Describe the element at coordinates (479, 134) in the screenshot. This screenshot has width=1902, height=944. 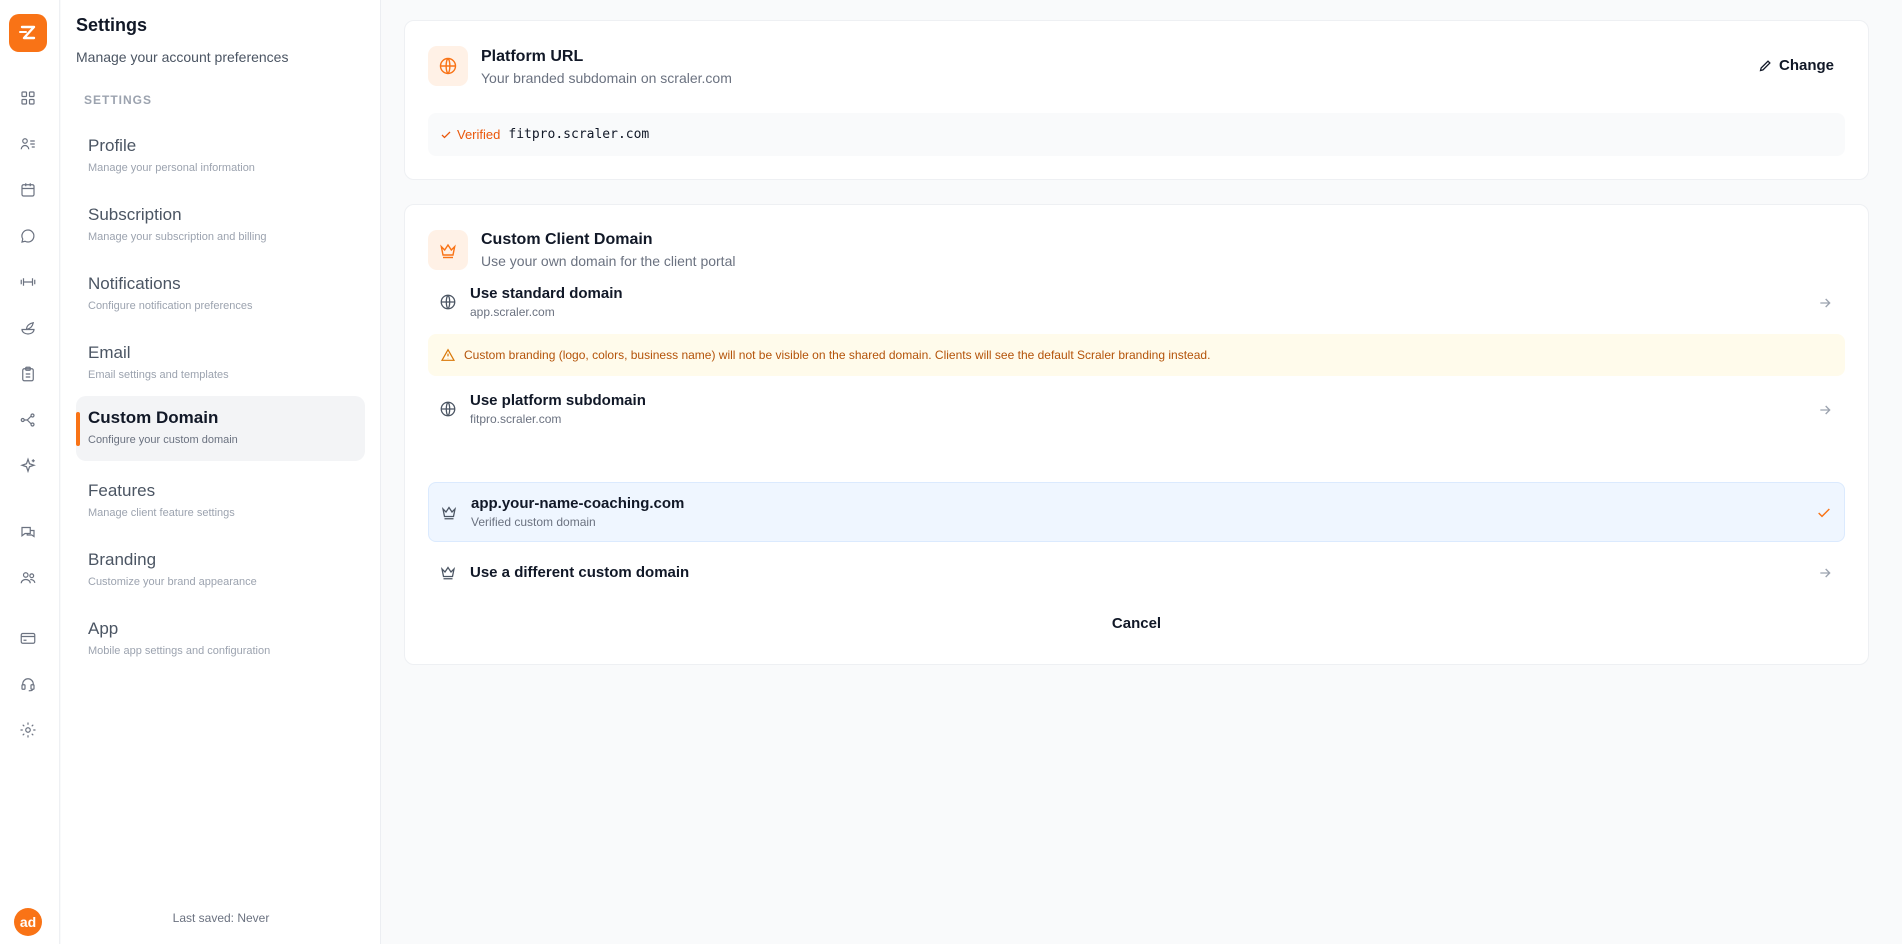
I see `verified-label: Verified` at that location.